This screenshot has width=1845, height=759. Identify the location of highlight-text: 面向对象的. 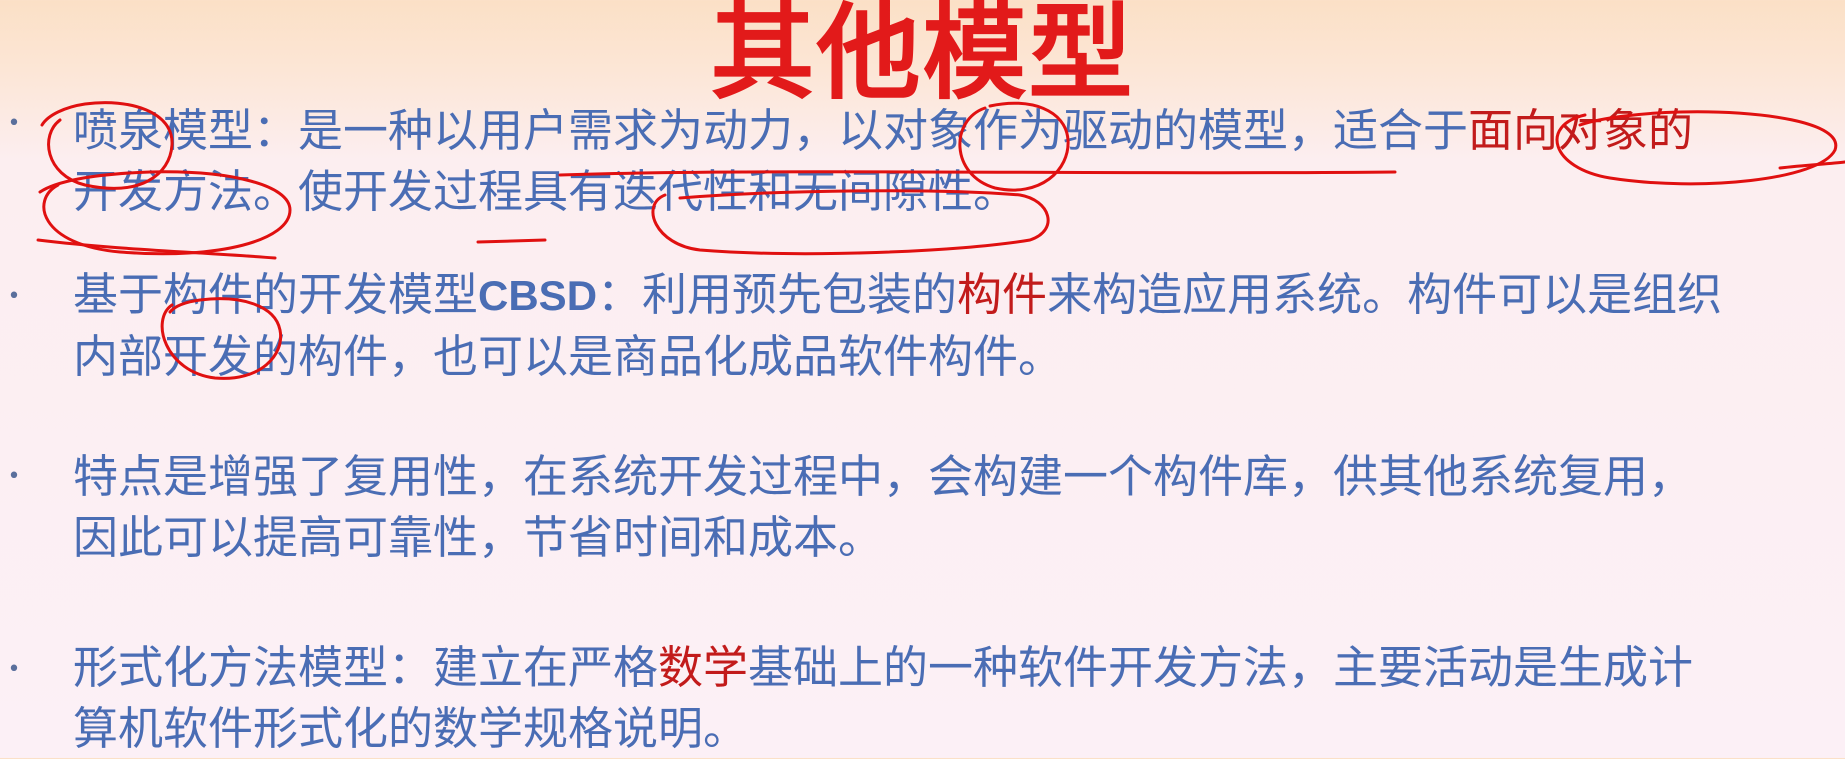
(1581, 130).